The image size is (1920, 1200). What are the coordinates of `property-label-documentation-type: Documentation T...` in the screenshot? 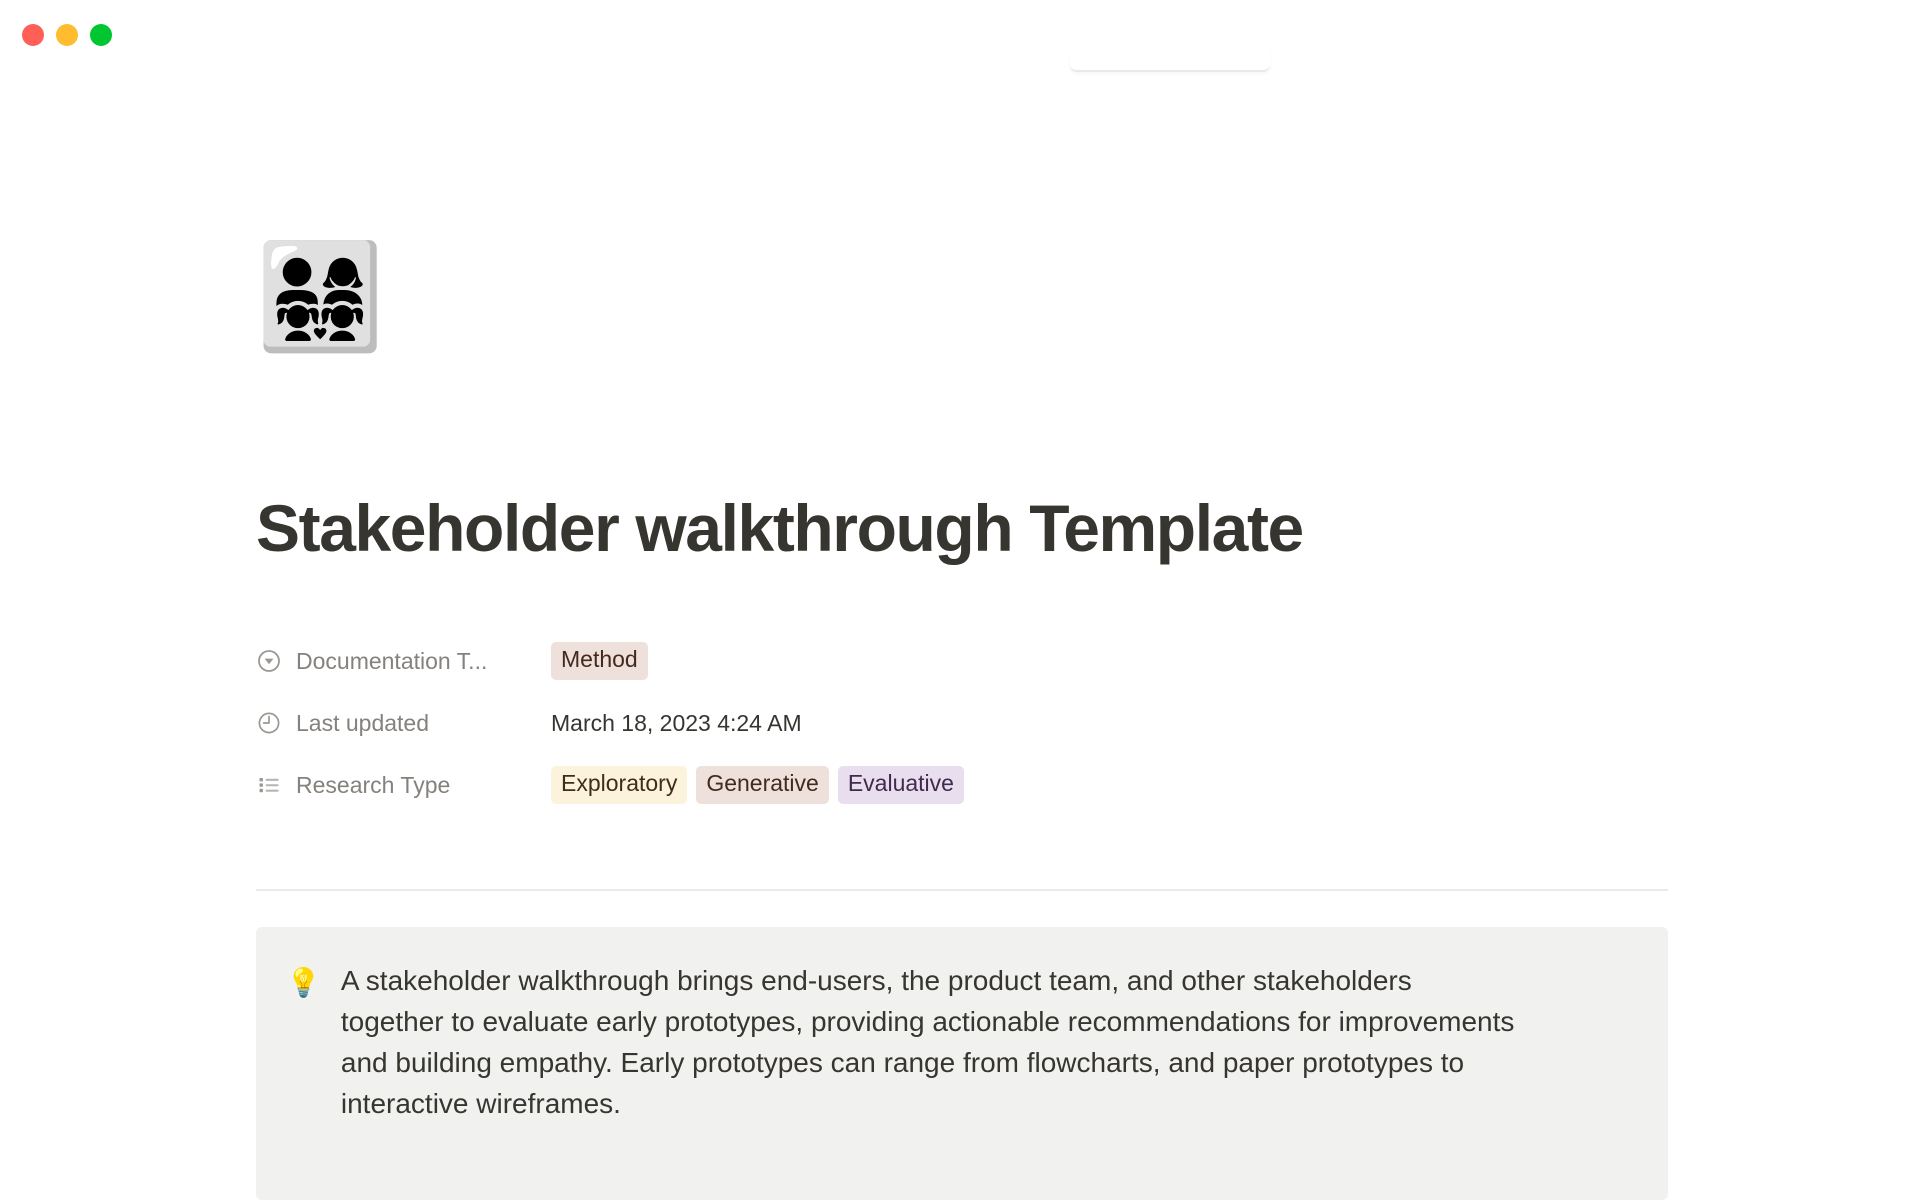 It's located at (403, 661).